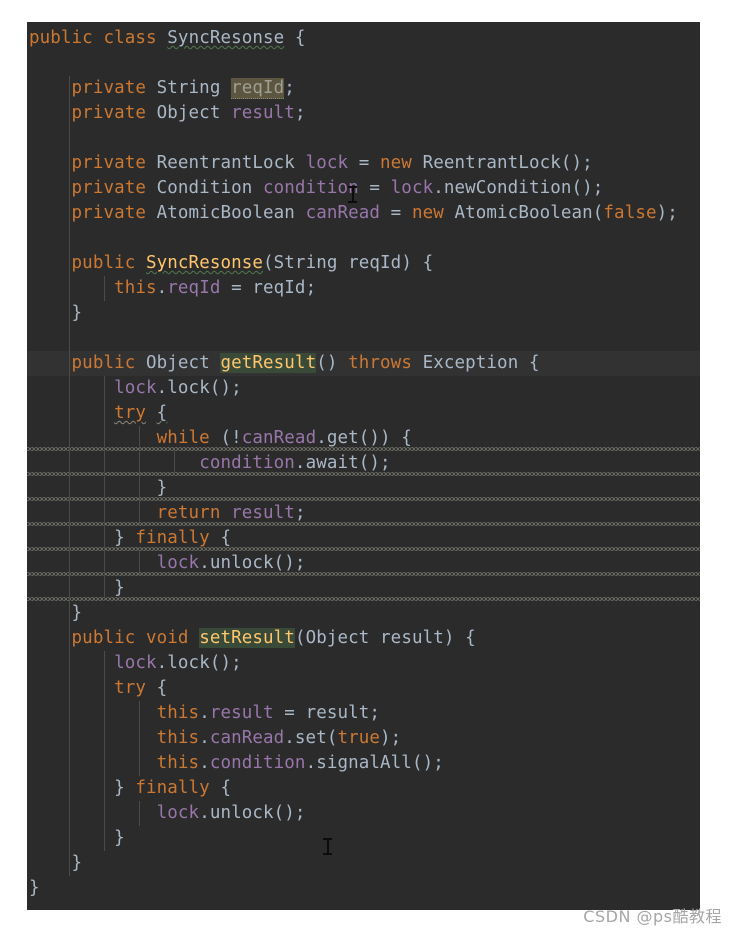 Image resolution: width=732 pixels, height=935 pixels. Describe the element at coordinates (363, 288) in the screenshot. I see `code-line: this.reqId = reqId;` at that location.